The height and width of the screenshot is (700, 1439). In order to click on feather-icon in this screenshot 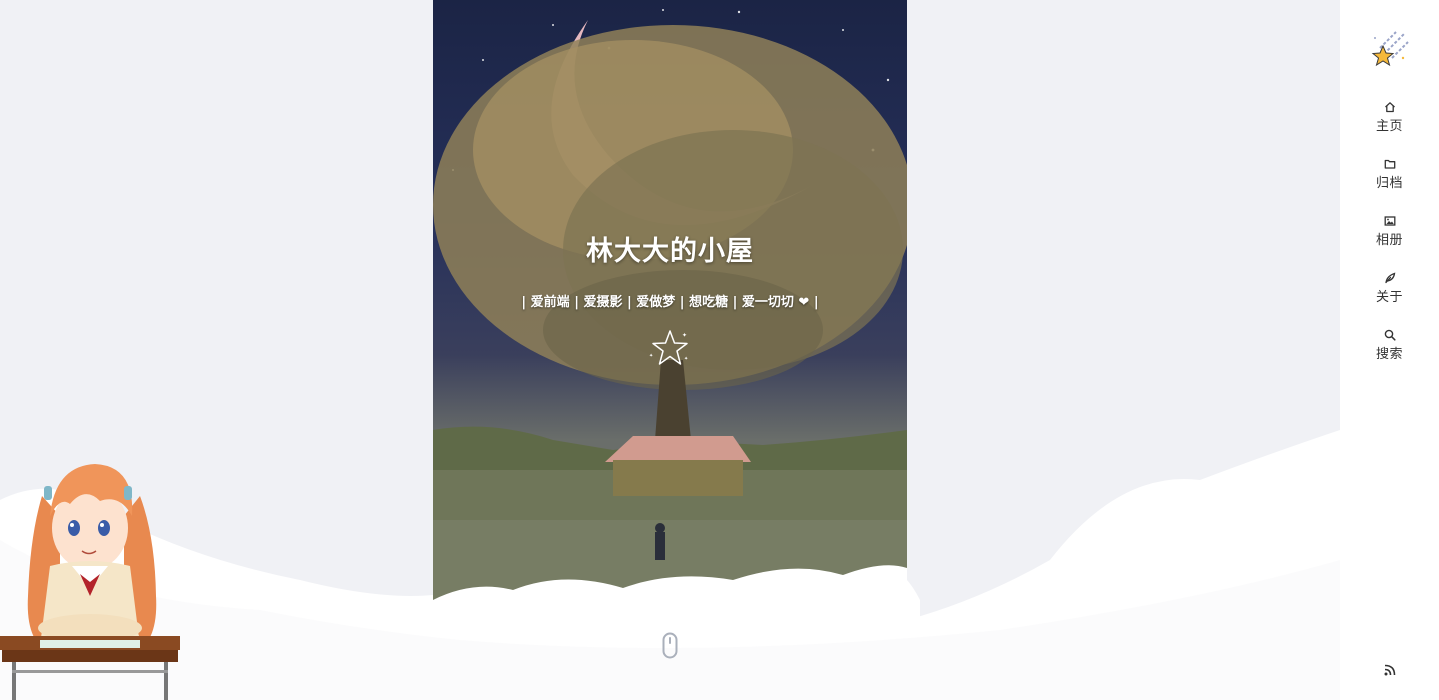, I will do `click(1389, 278)`.